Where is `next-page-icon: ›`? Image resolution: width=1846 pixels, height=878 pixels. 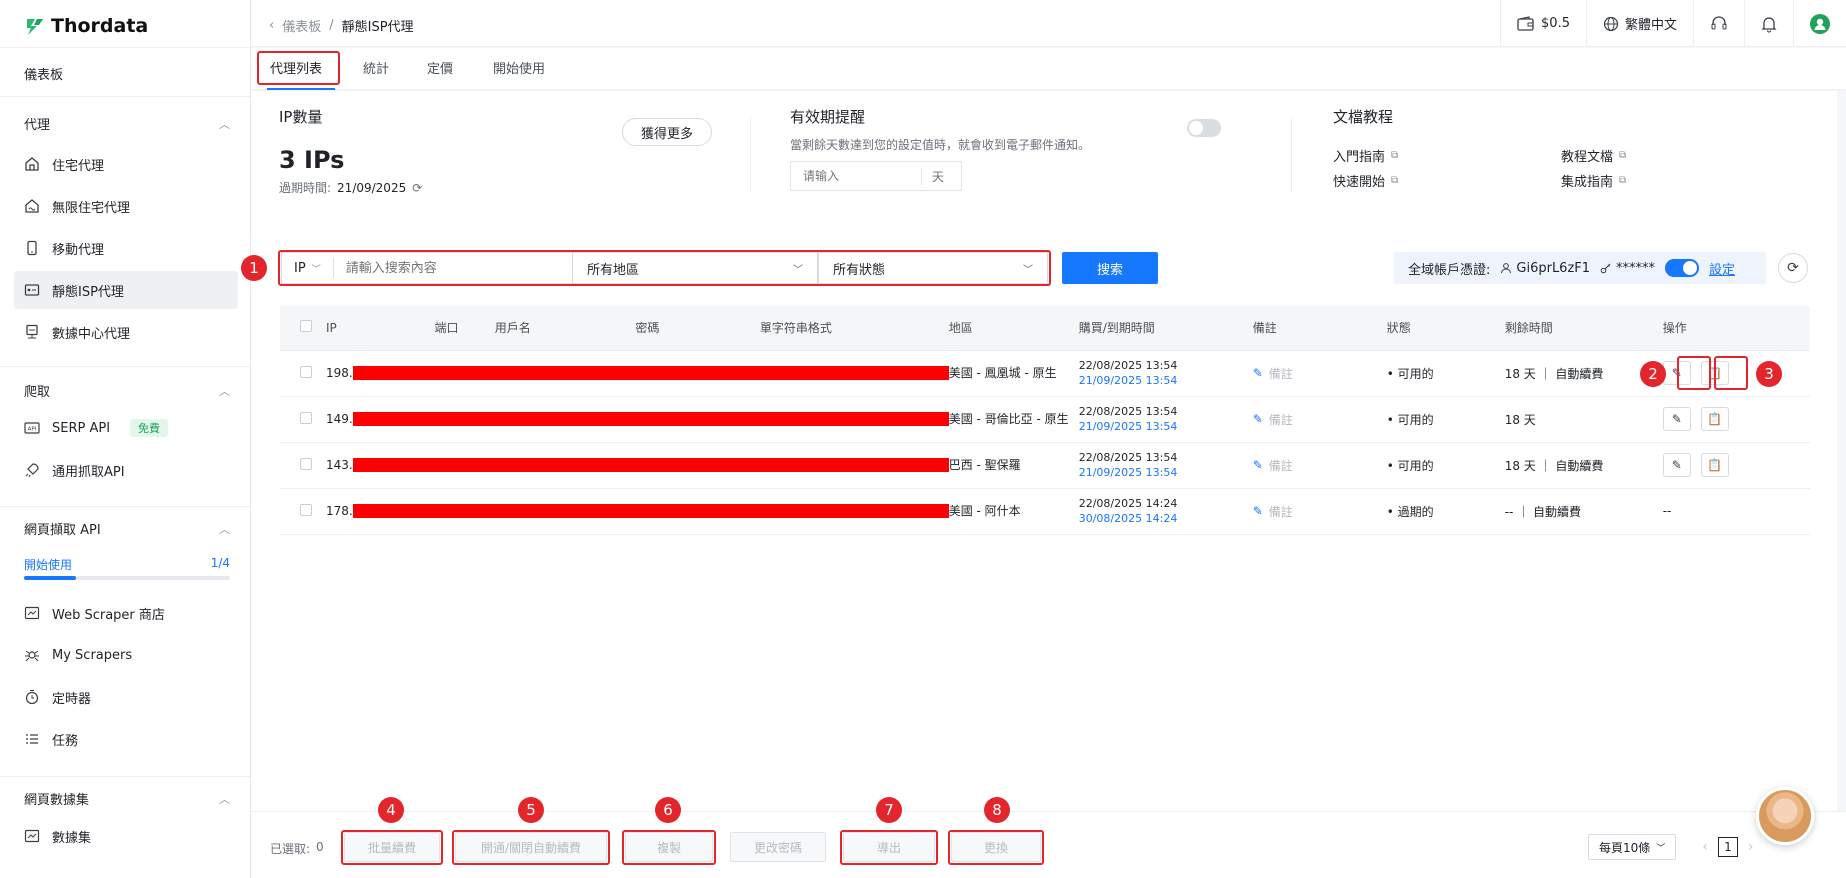
next-page-icon: › is located at coordinates (1751, 847).